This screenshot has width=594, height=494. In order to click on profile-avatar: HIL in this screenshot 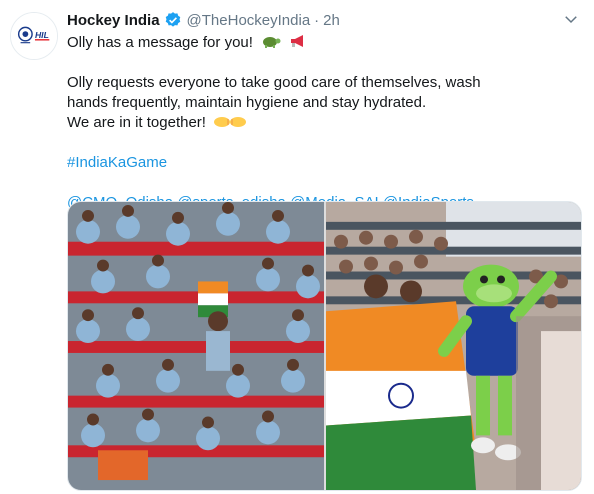, I will do `click(34, 36)`.